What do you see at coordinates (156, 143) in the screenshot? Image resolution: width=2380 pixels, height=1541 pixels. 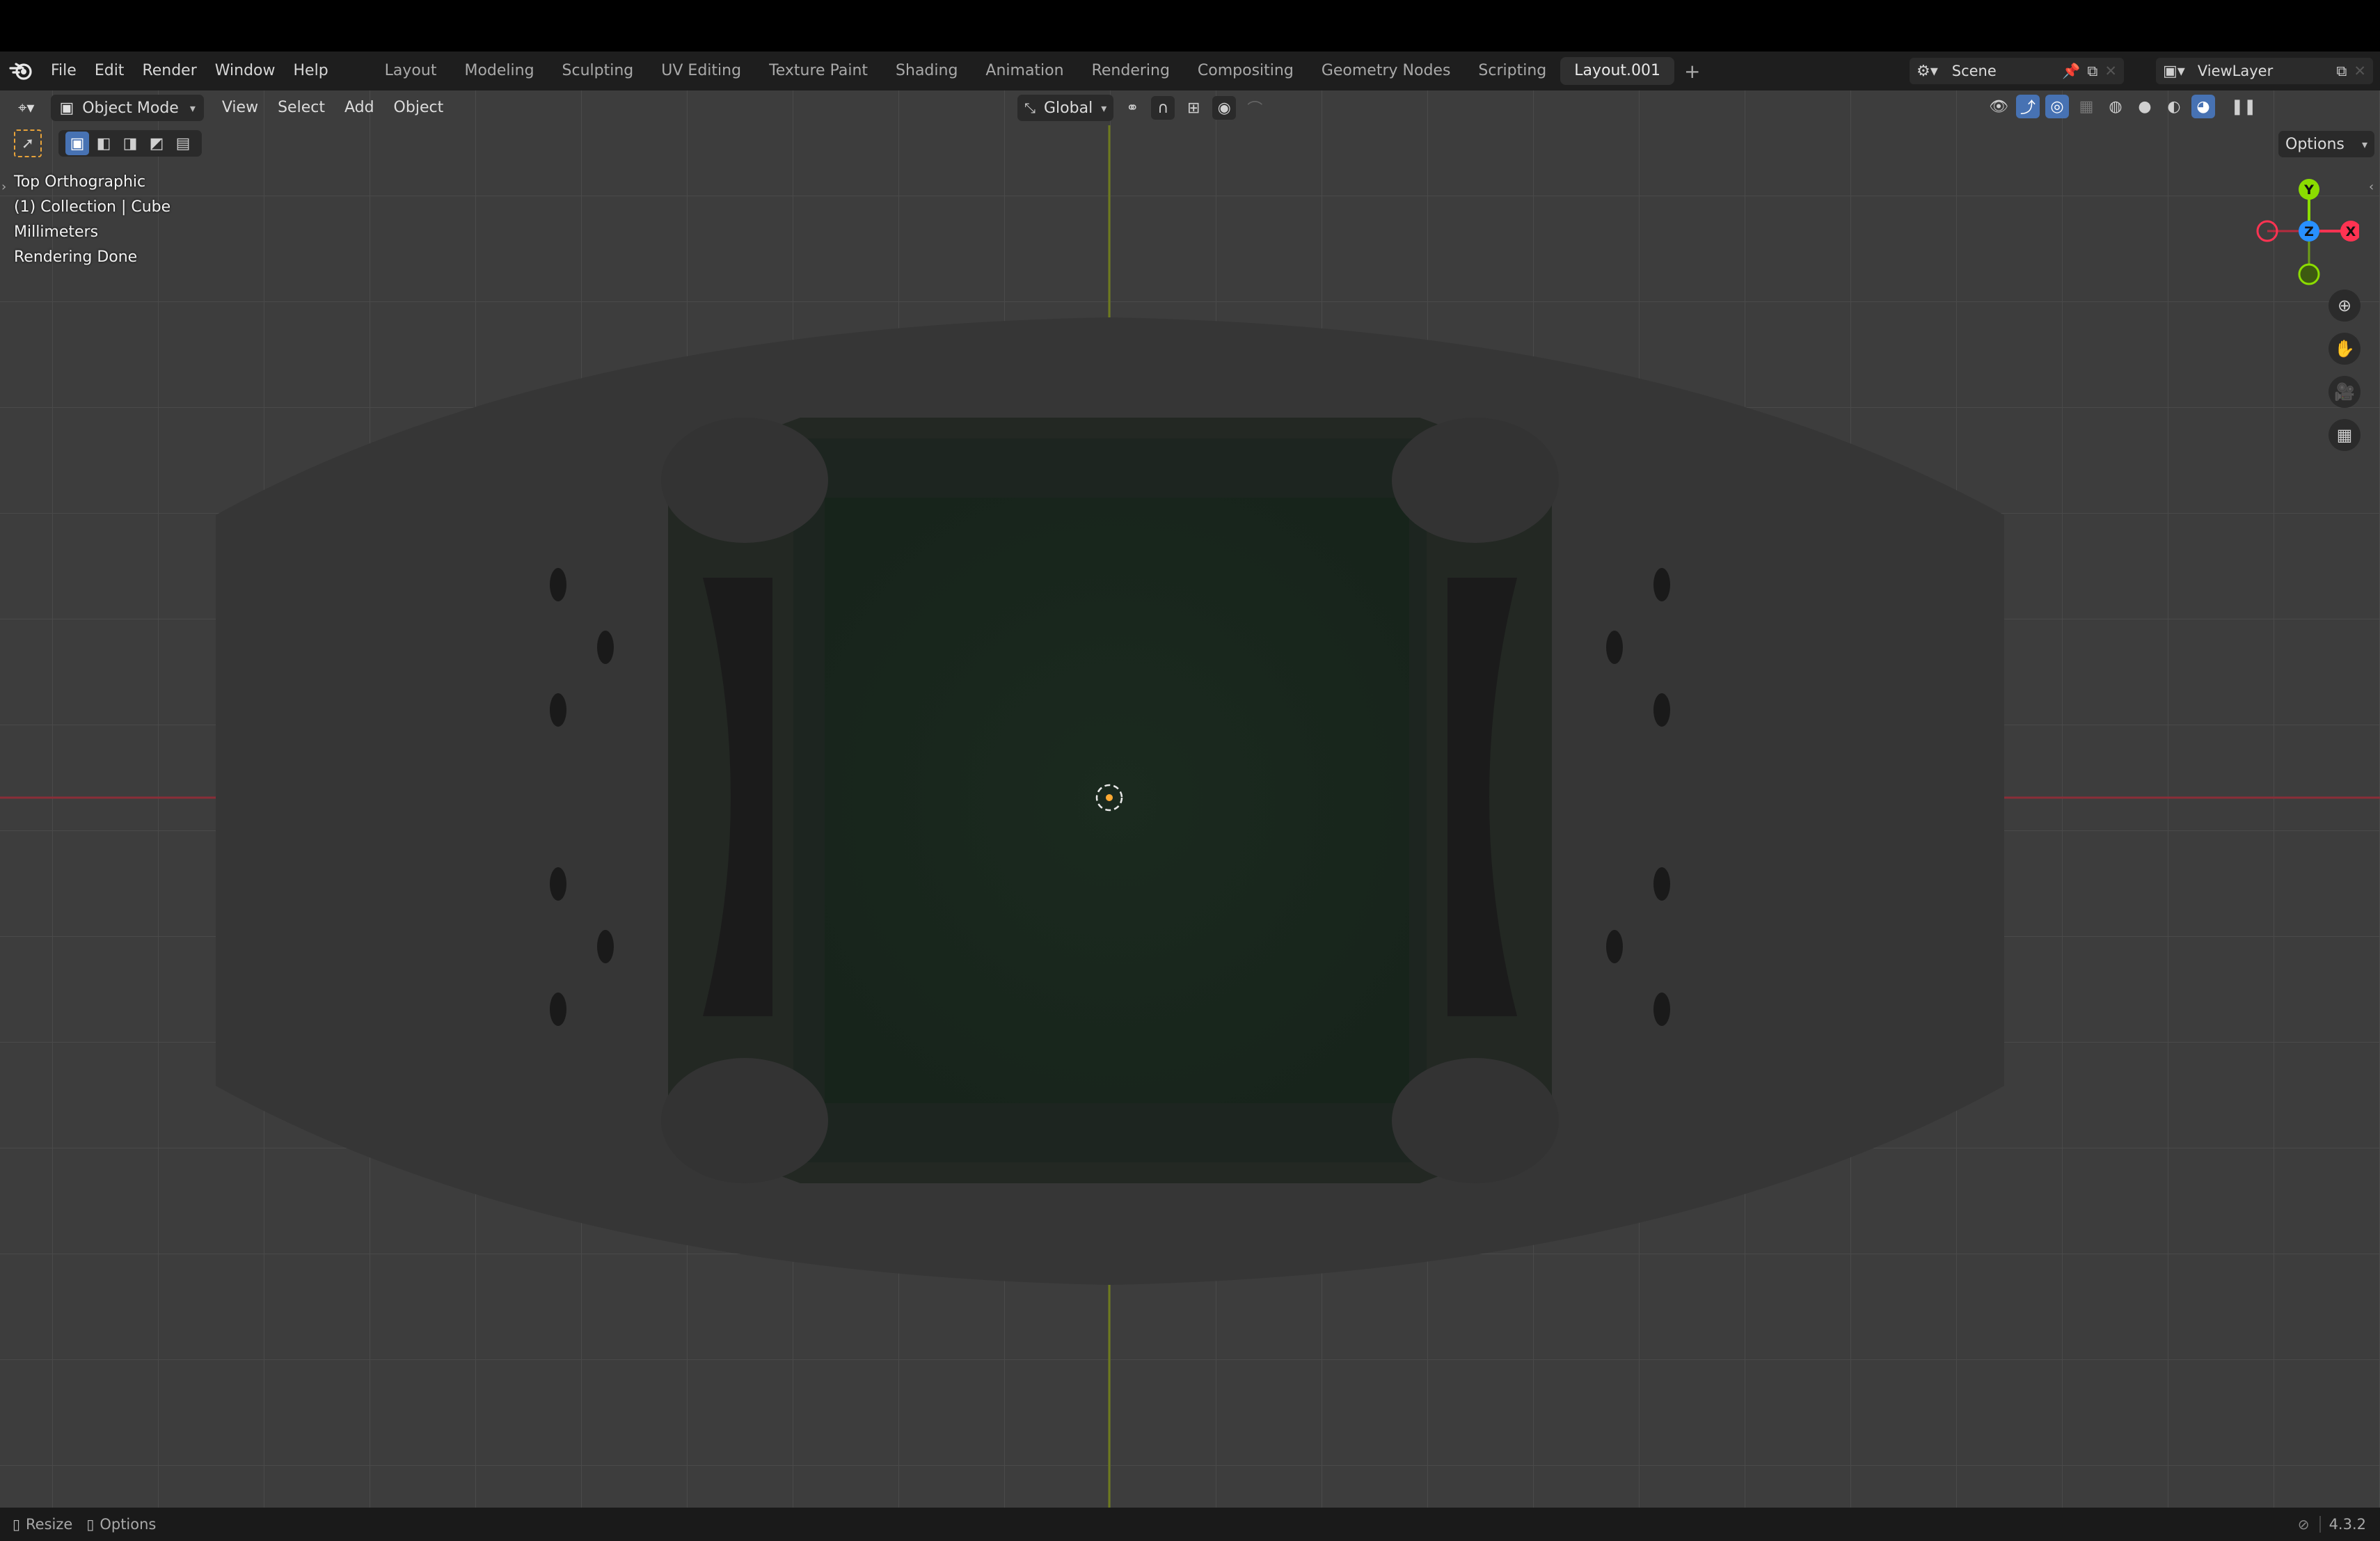 I see `invert-selection-icon: ◩` at bounding box center [156, 143].